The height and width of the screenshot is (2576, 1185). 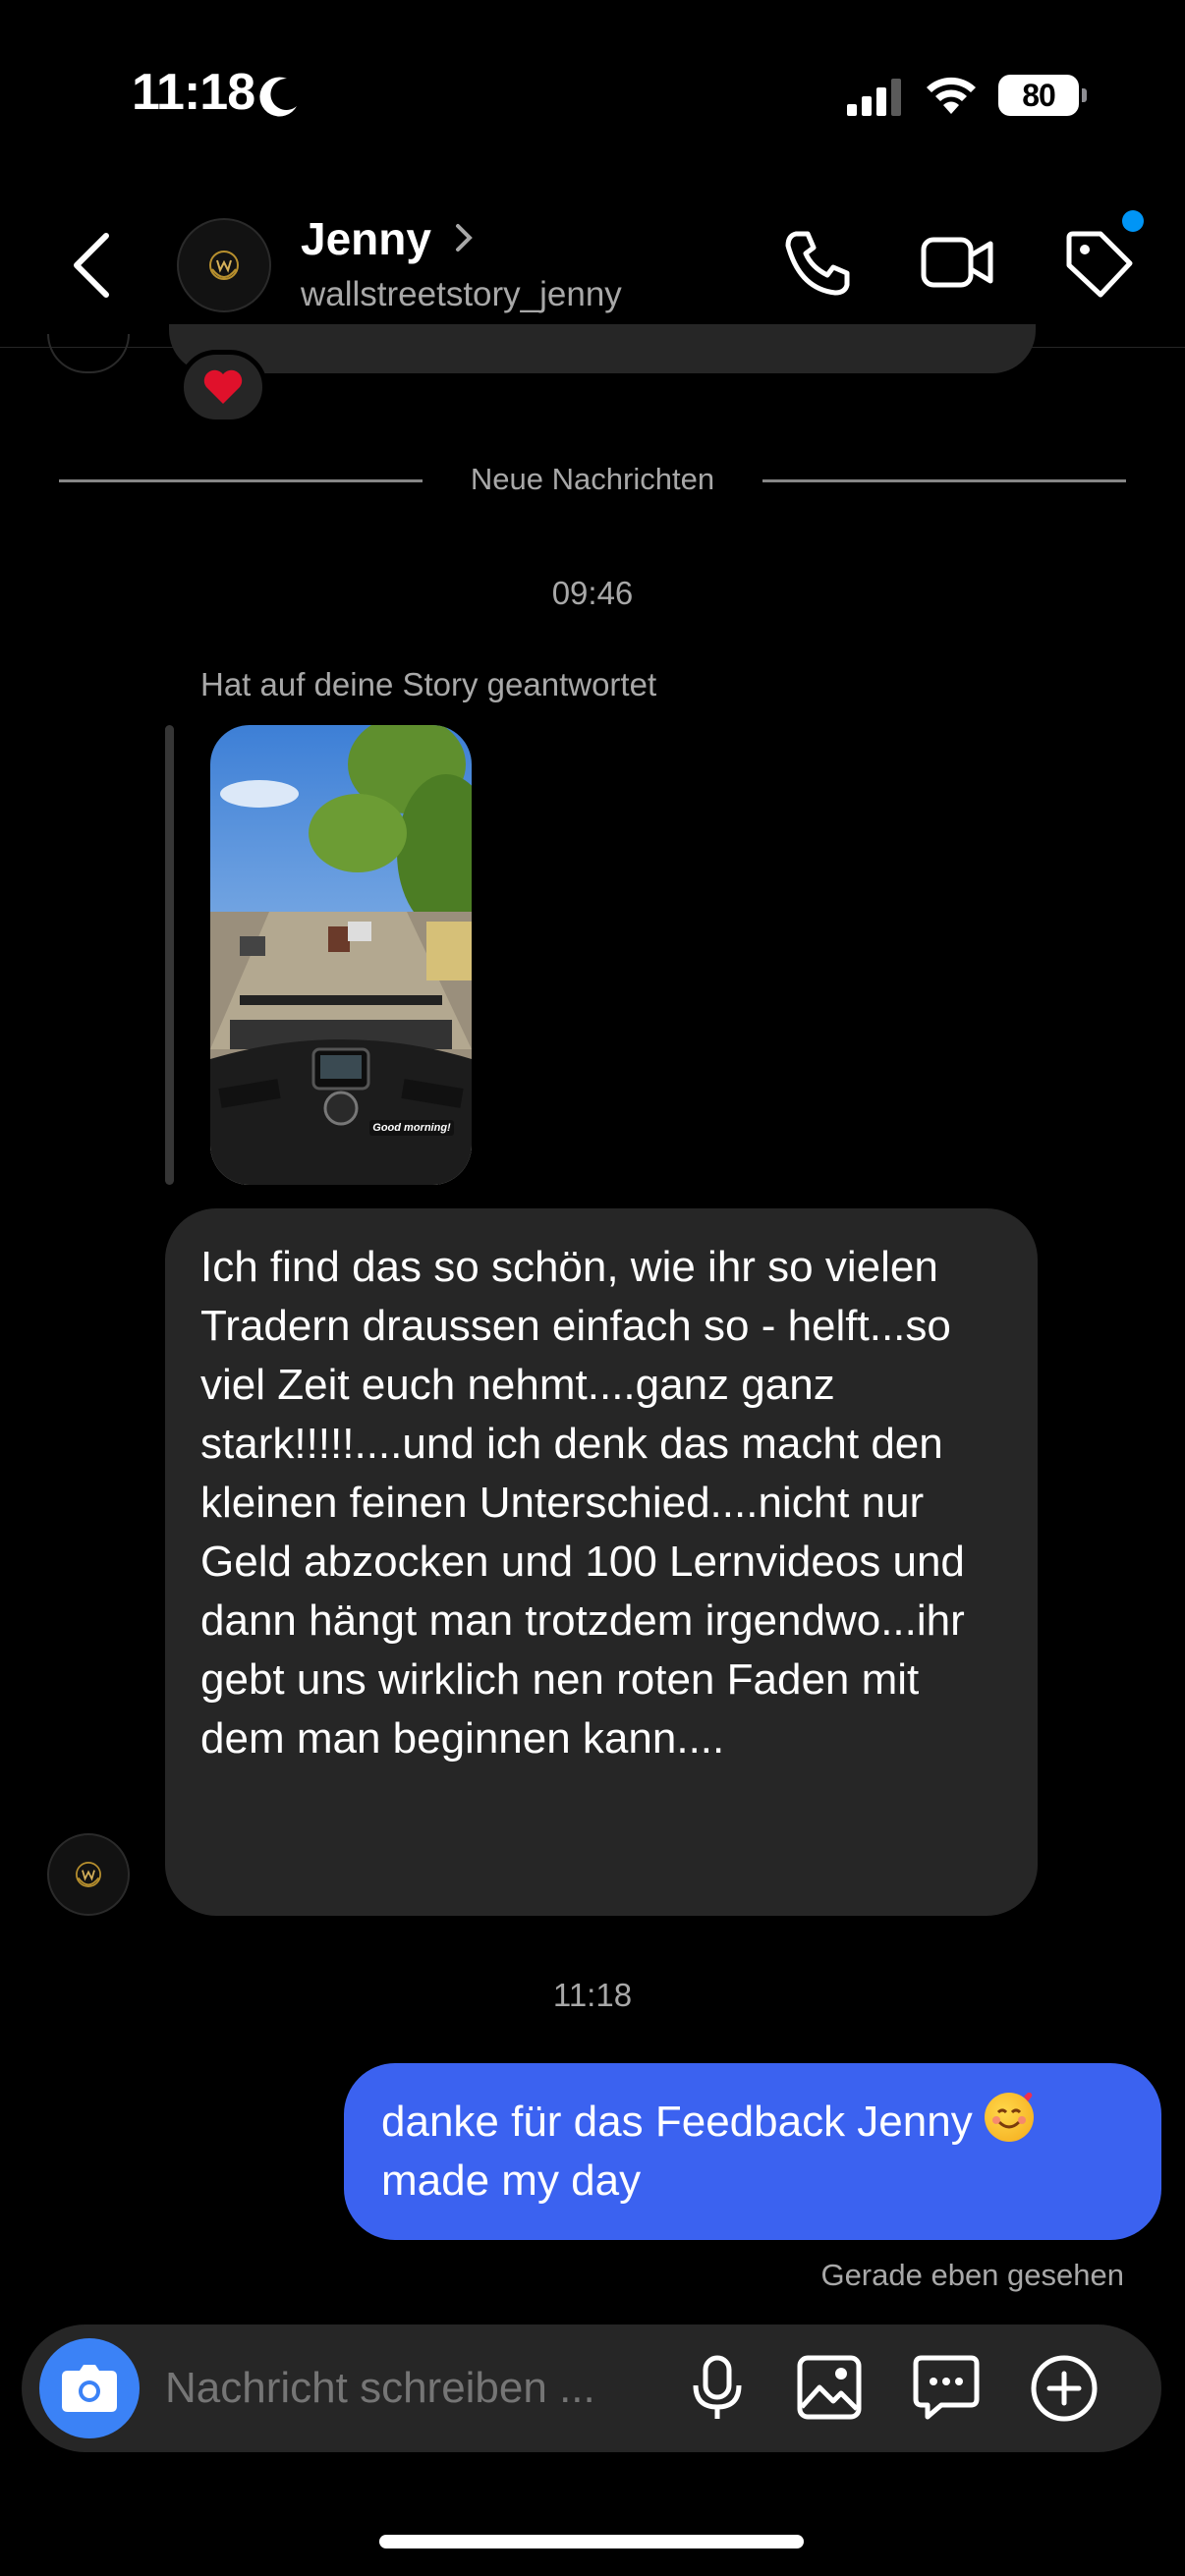 I want to click on back-button, so click(x=92, y=265).